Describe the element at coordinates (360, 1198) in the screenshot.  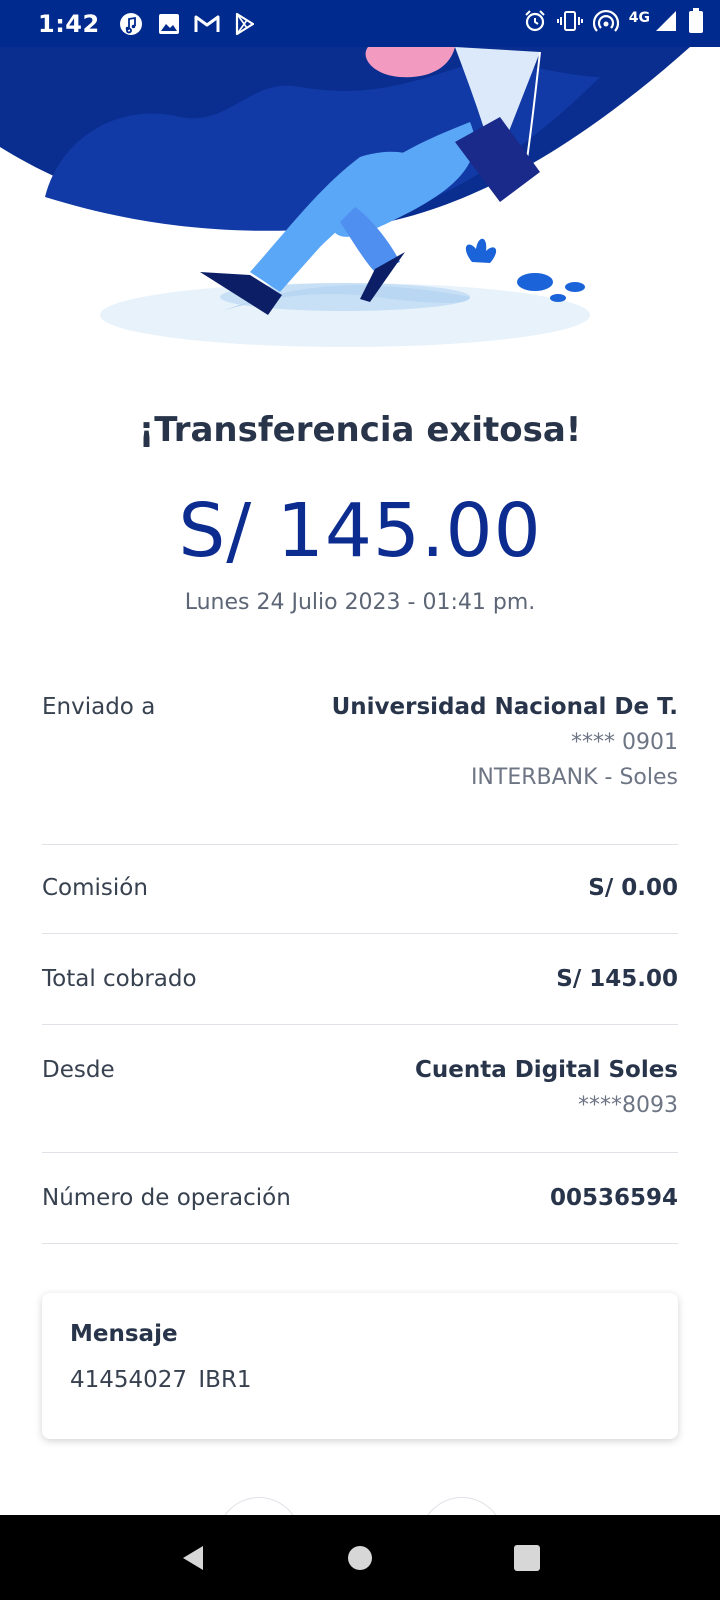
I see `detail-row-operation: Número de operación 00536594` at that location.